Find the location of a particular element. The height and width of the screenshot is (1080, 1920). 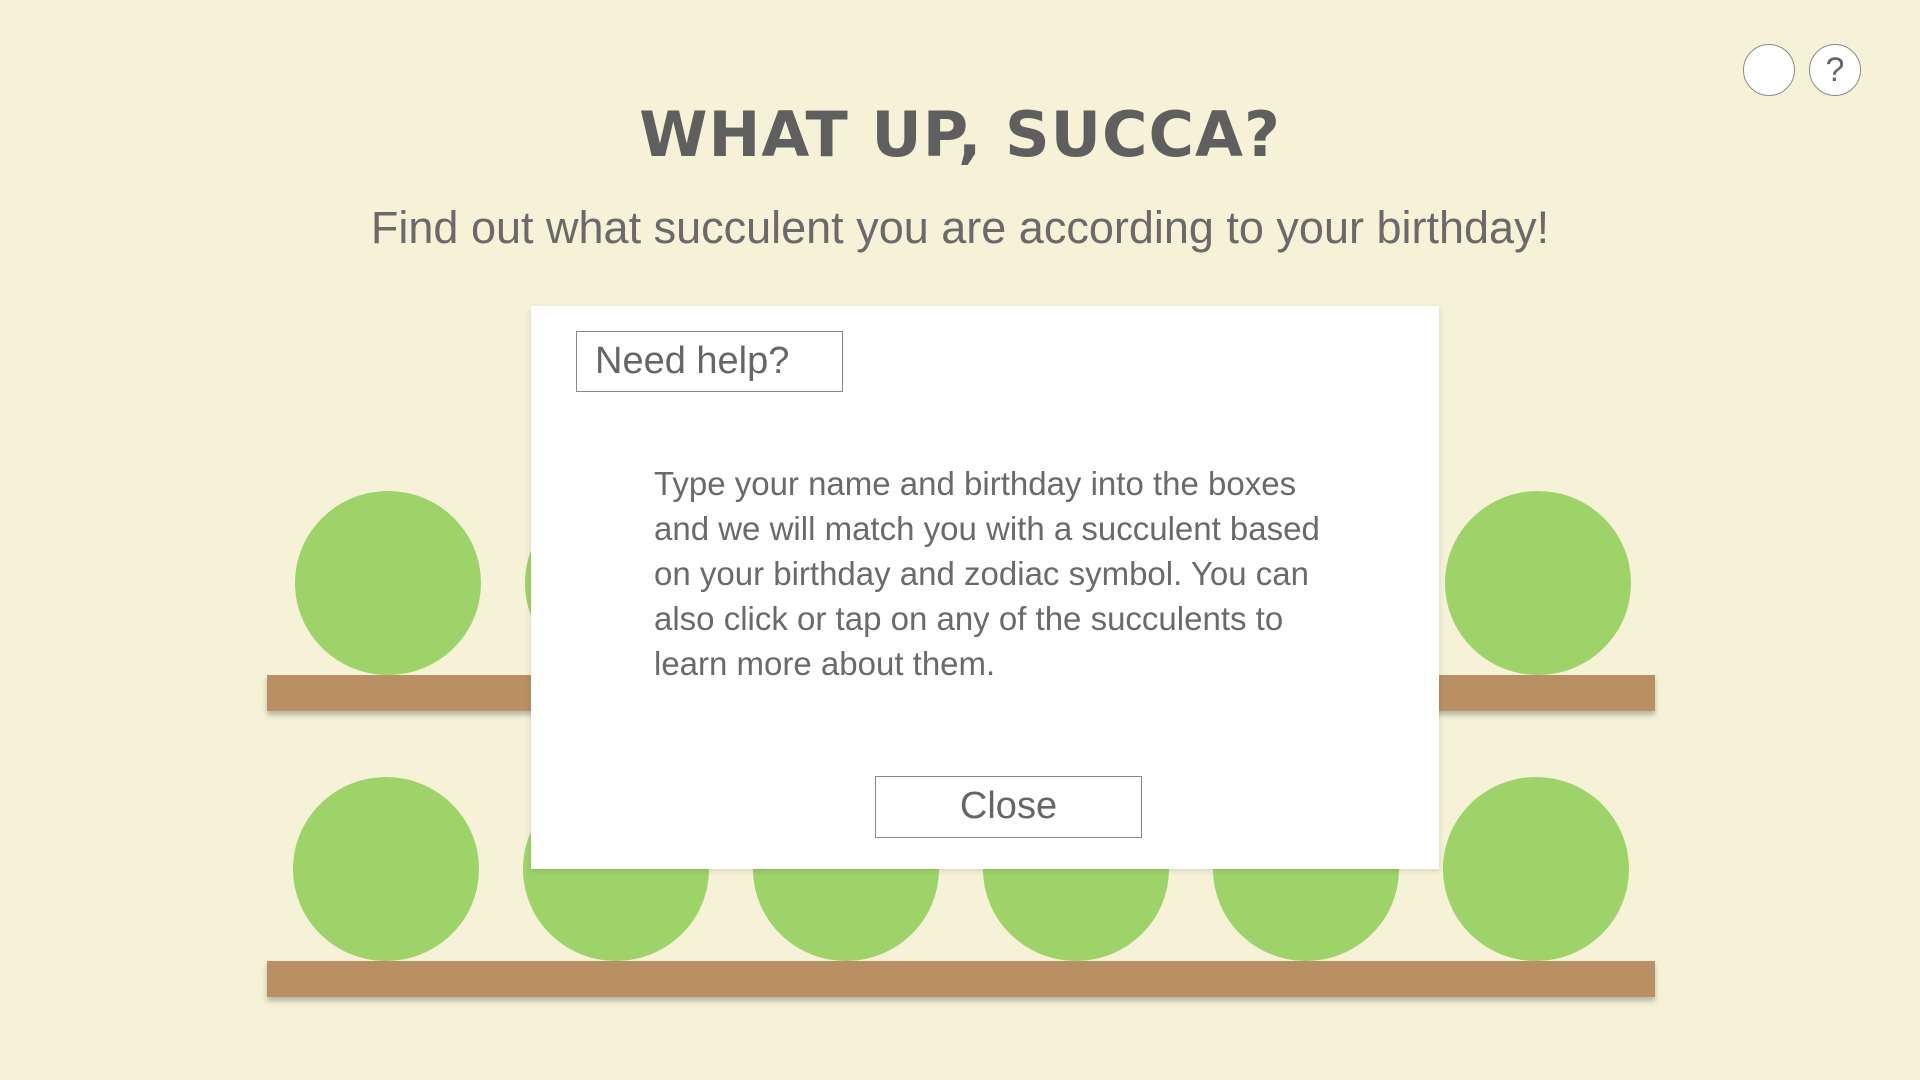

help-button: ? is located at coordinates (1835, 70).